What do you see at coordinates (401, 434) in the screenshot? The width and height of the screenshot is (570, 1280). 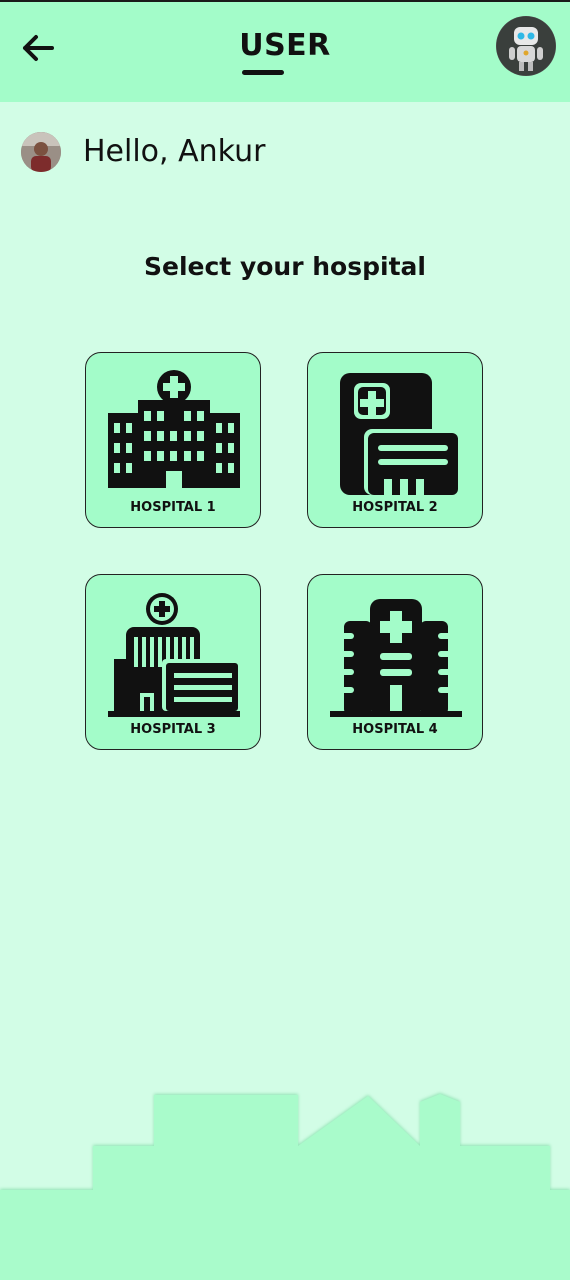 I see `hospital-building-2-icon` at bounding box center [401, 434].